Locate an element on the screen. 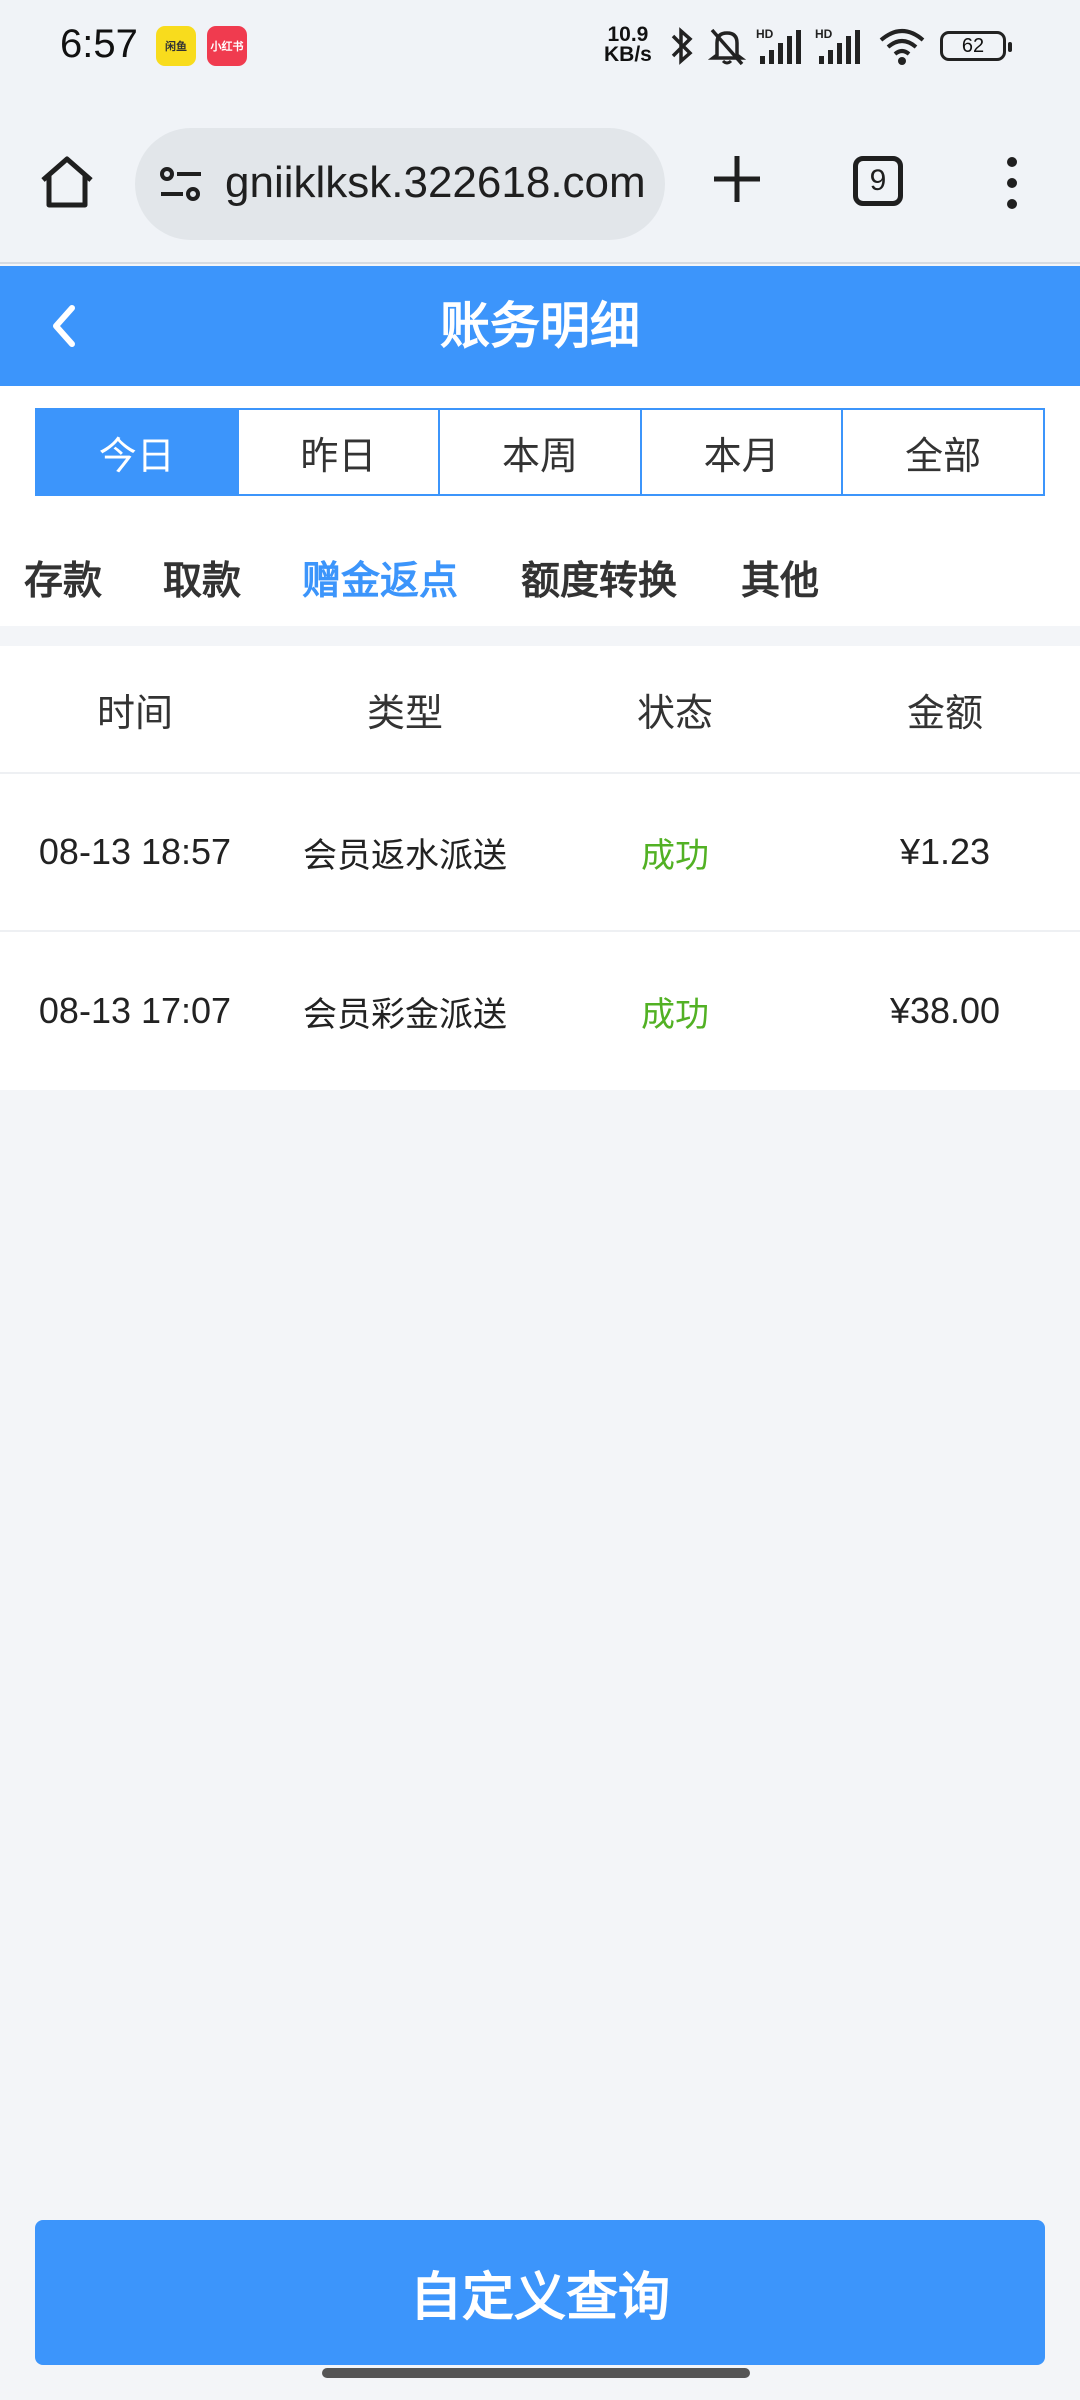 This screenshot has height=2400, width=1080. table-row: 08-13 17:07 会员彩金派送 成功 ¥38.00 is located at coordinates (540, 1011).